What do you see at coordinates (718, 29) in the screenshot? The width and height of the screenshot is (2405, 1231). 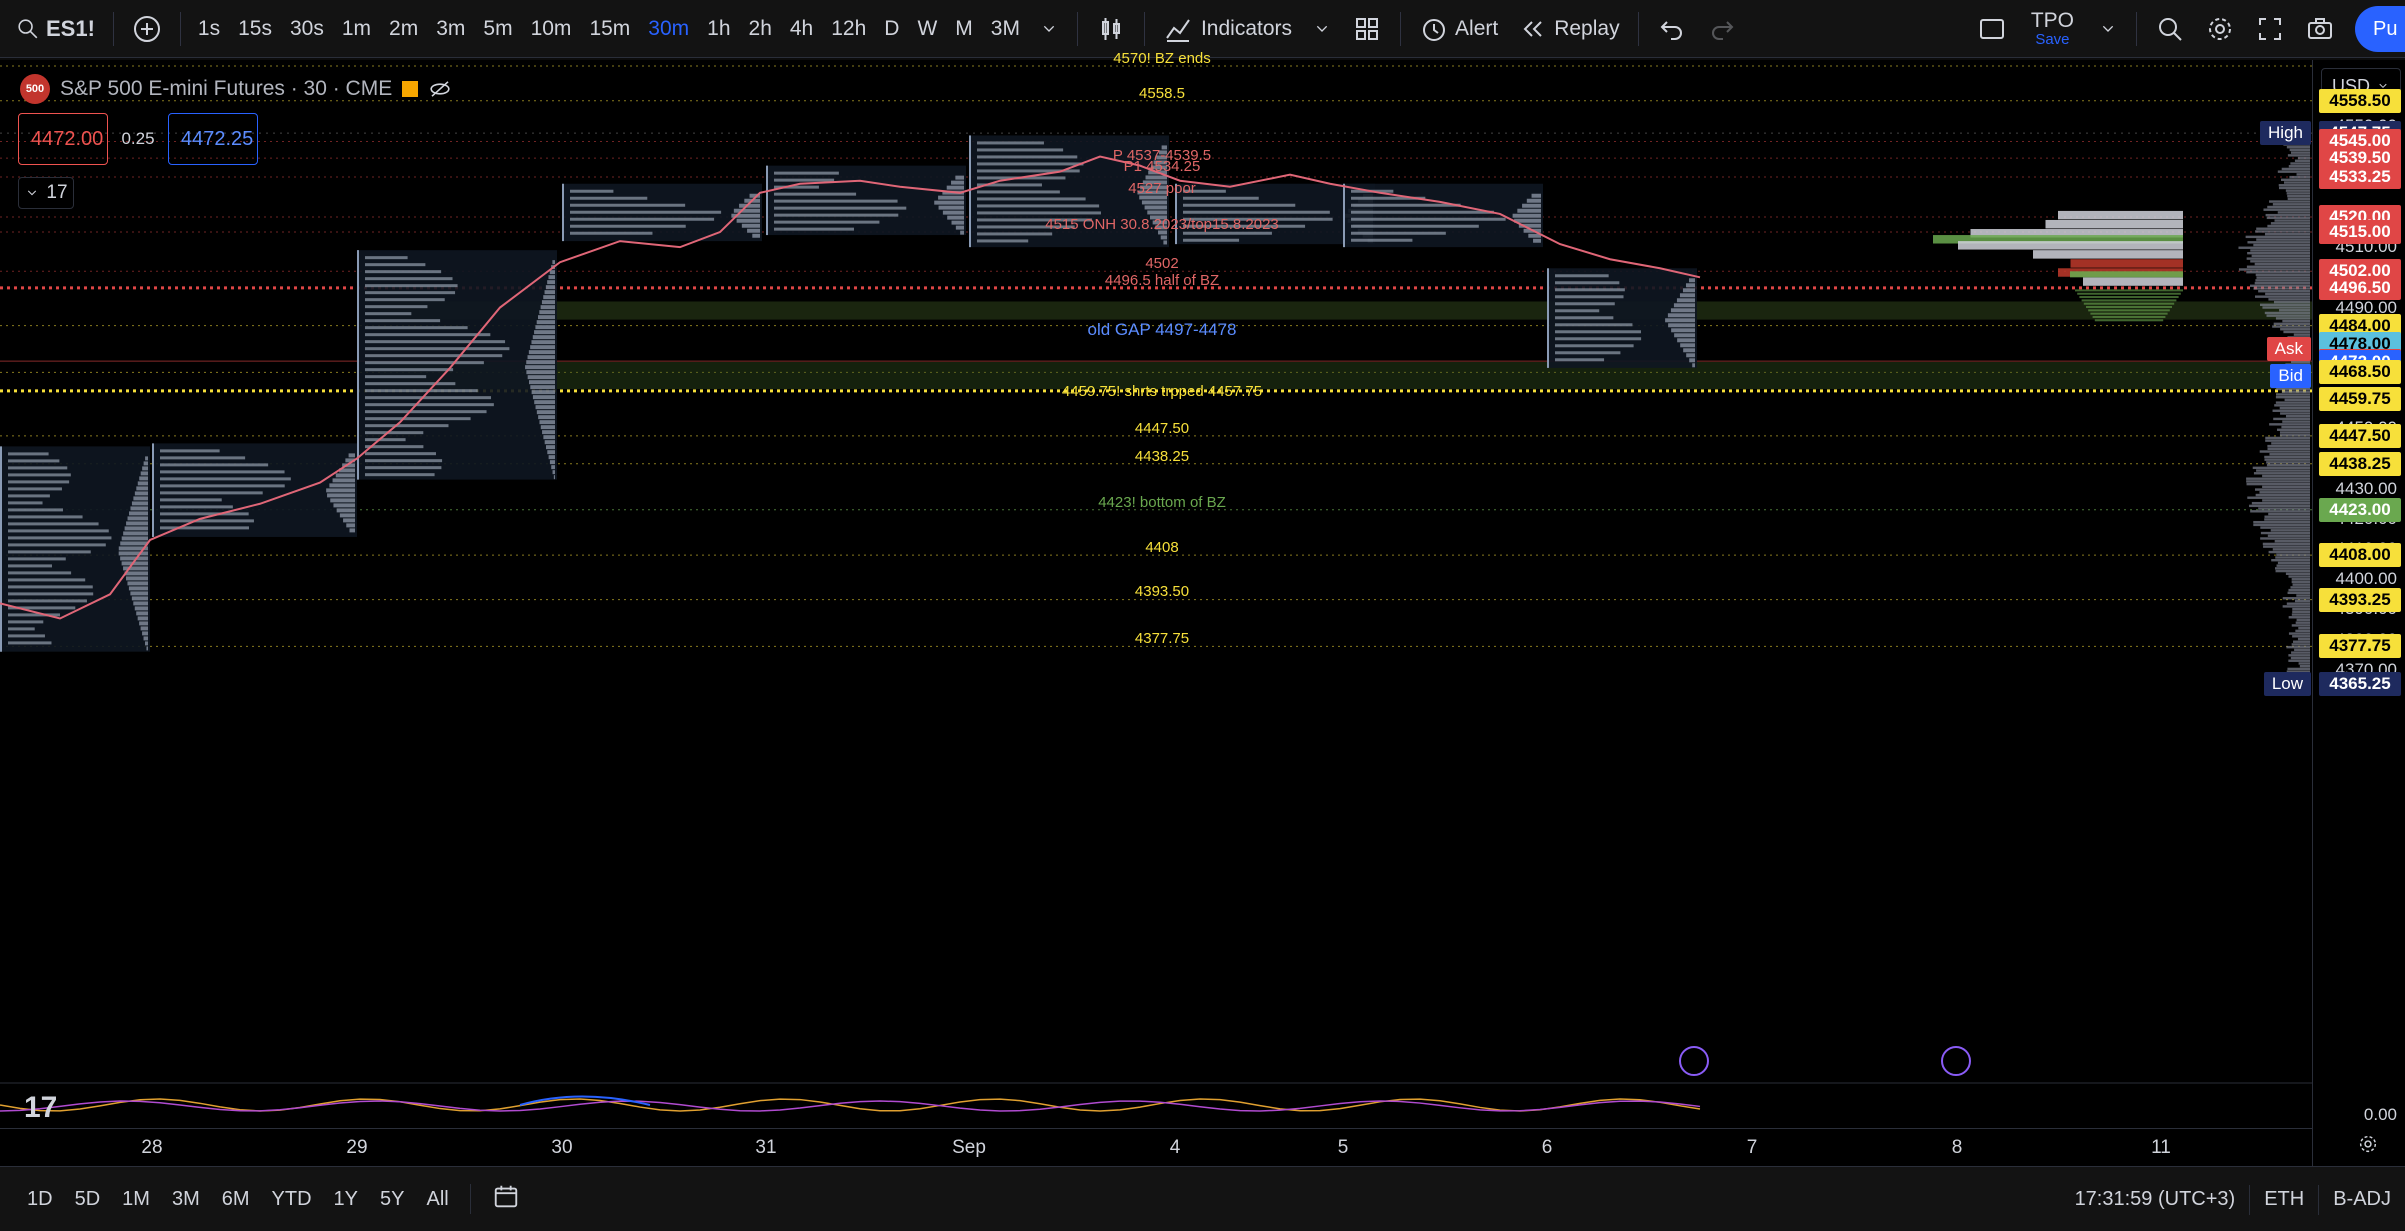 I see `interval-1h: 1h` at bounding box center [718, 29].